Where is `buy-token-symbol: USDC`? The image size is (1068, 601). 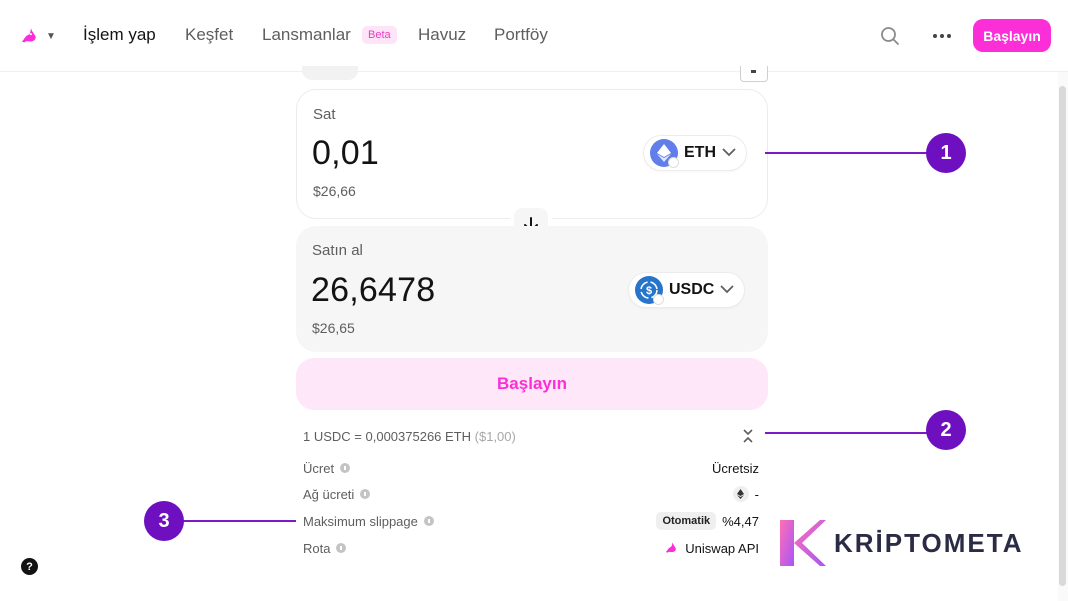
buy-token-symbol: USDC is located at coordinates (692, 289).